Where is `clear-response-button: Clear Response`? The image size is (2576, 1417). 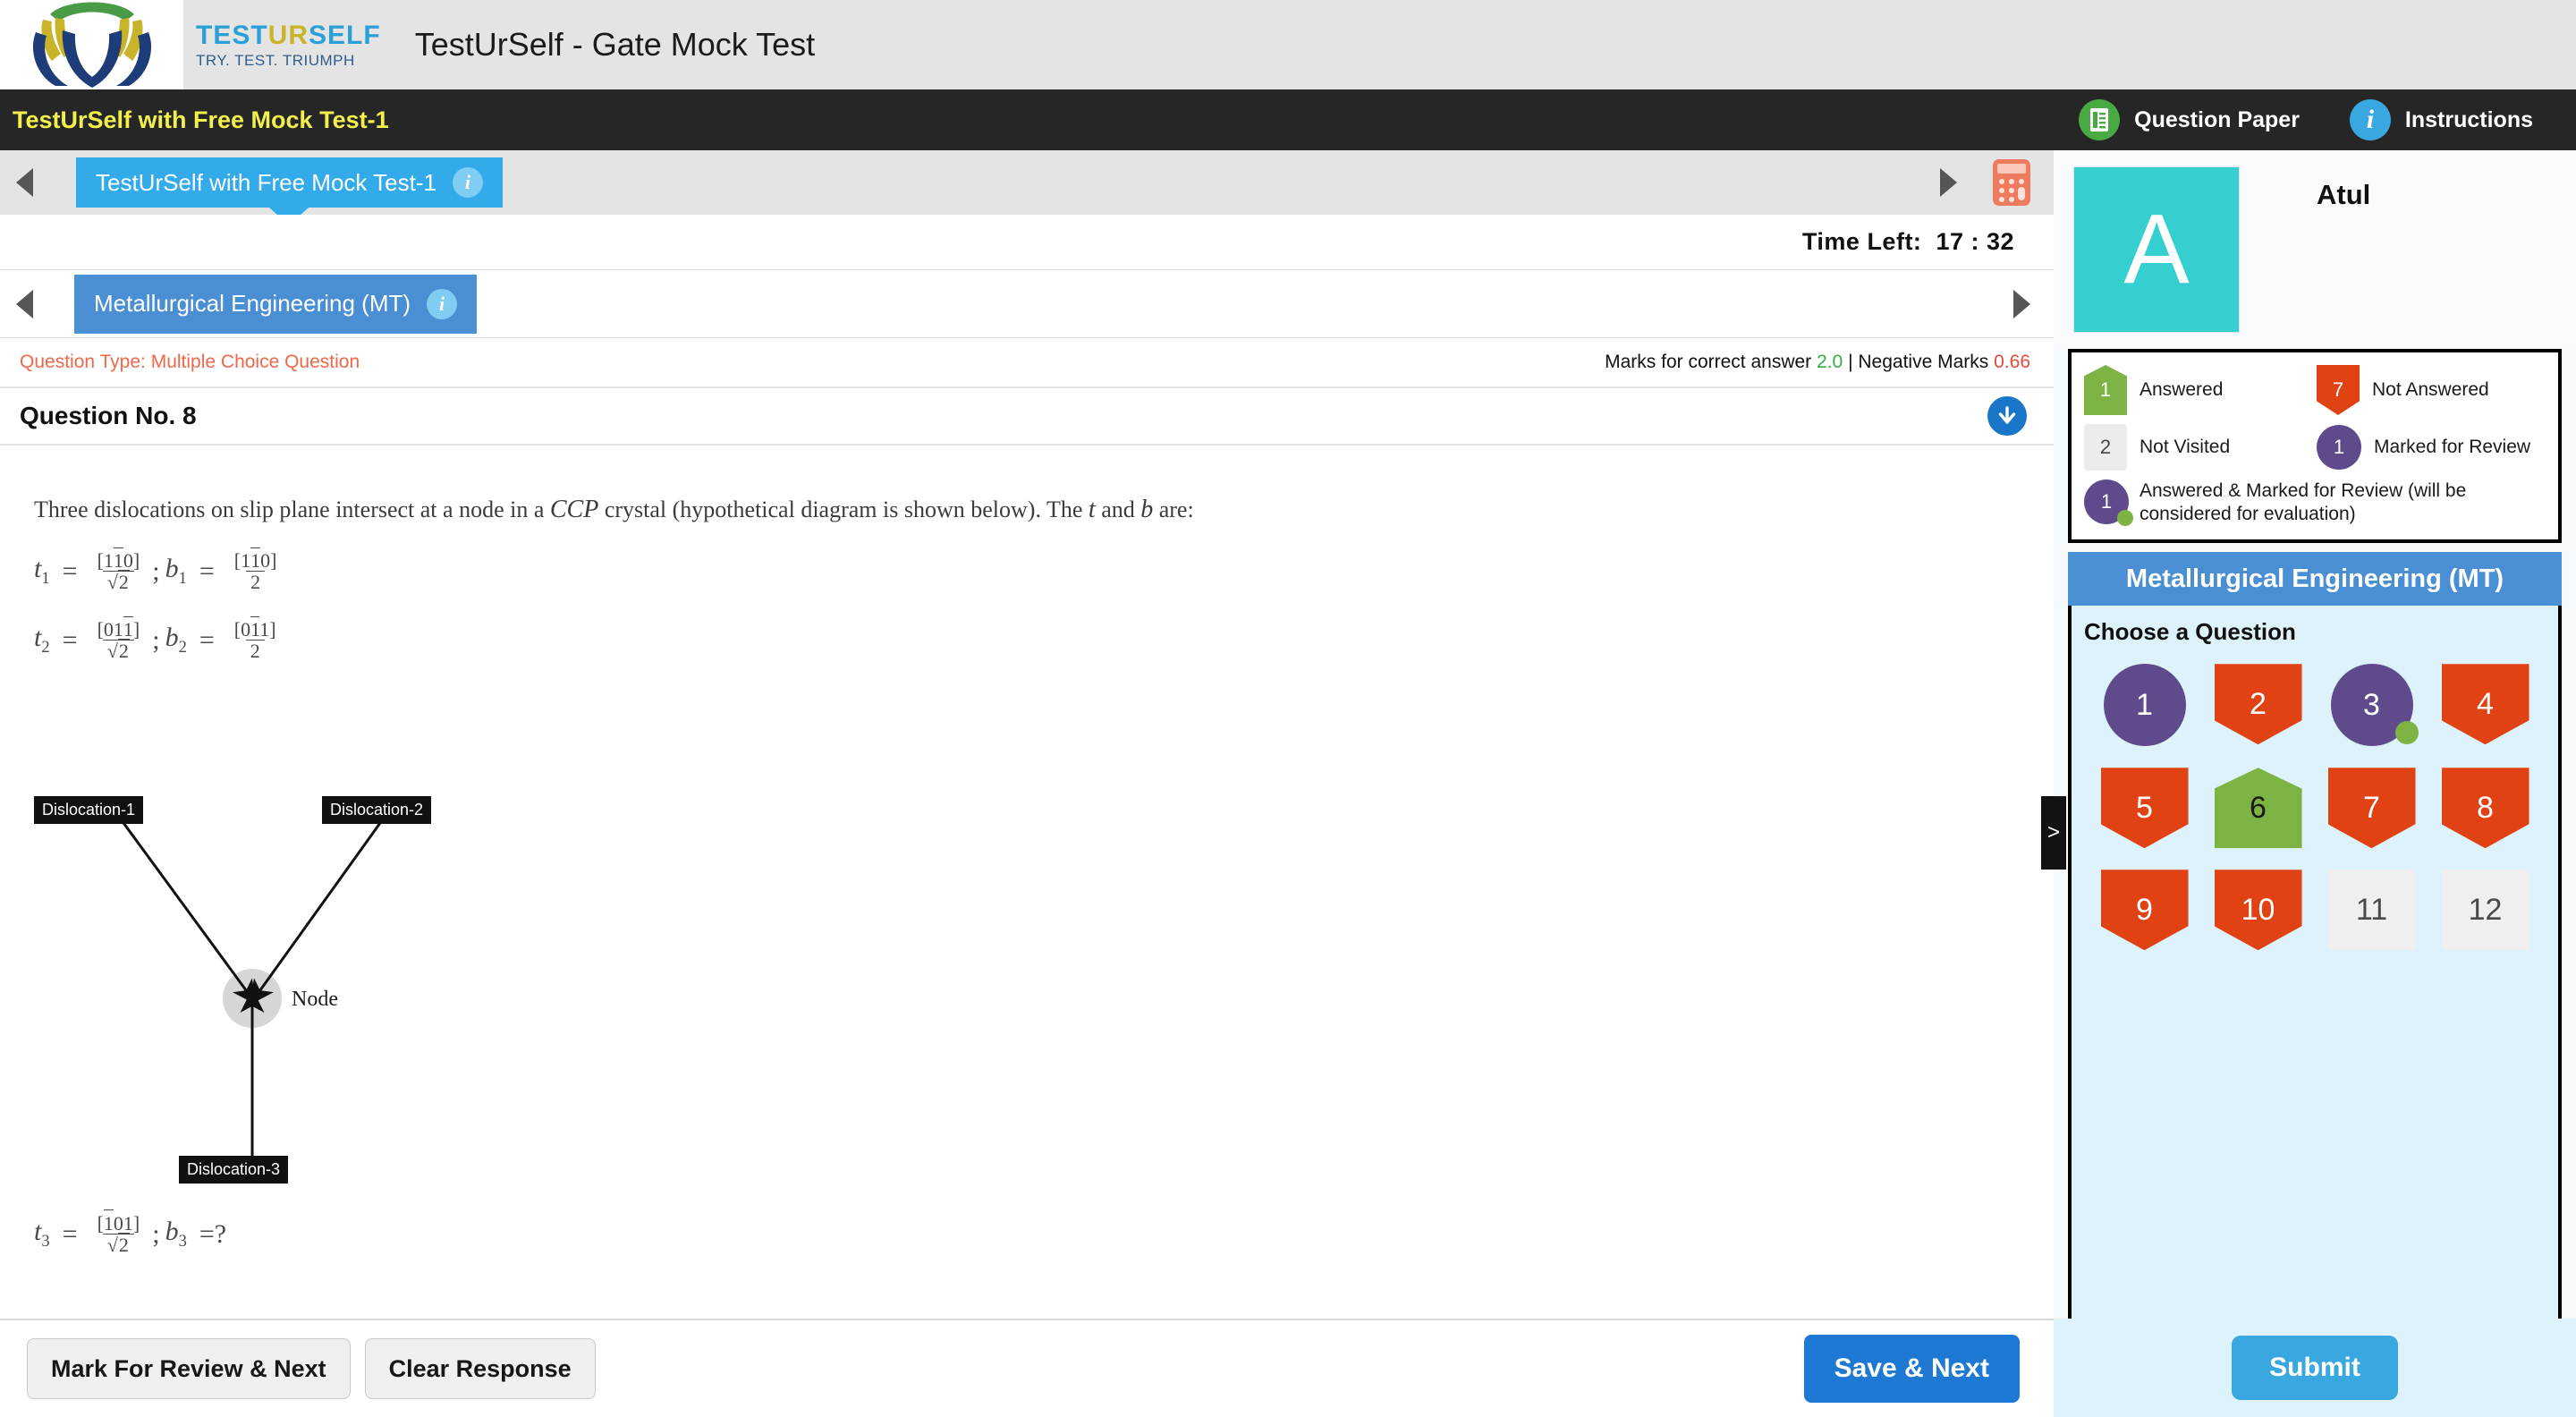
clear-response-button: Clear Response is located at coordinates (480, 1369).